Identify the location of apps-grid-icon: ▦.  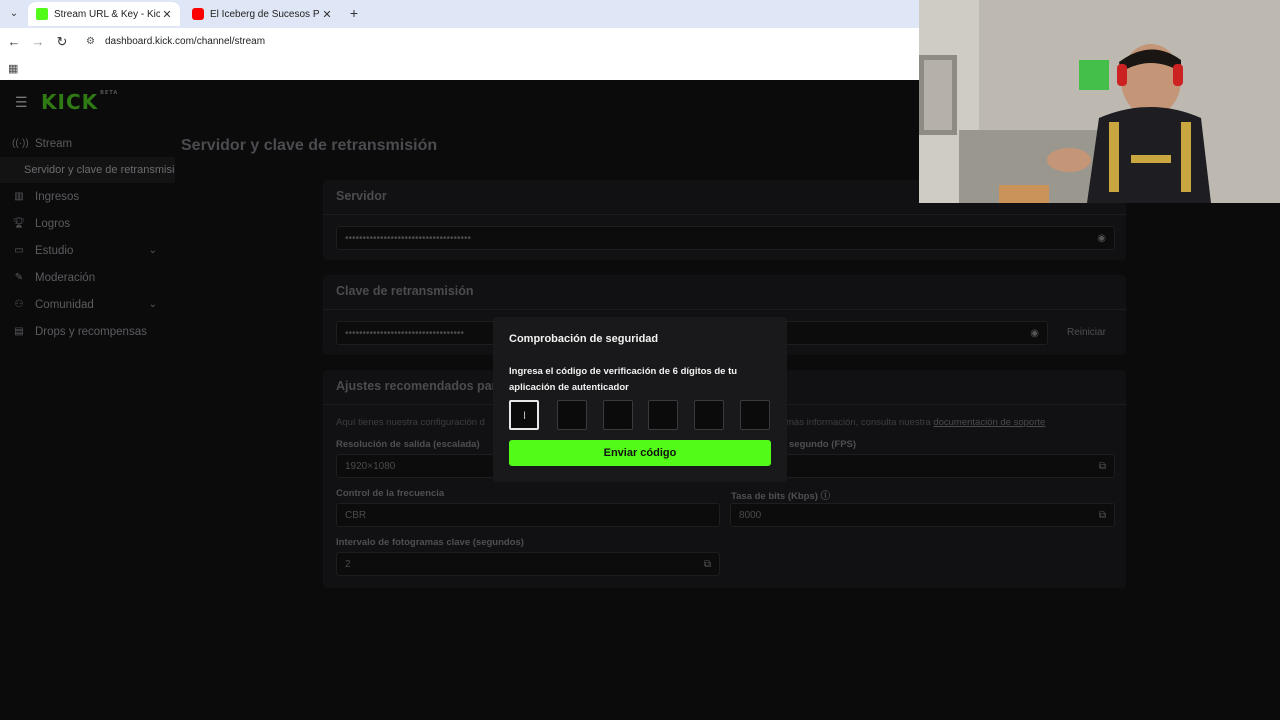
(13, 68).